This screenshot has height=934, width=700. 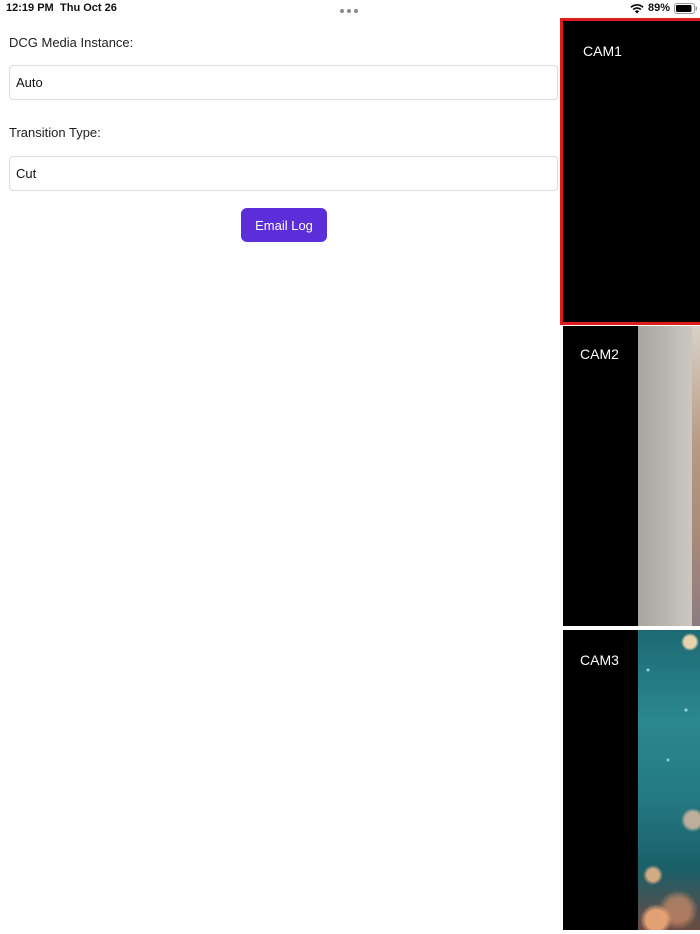 I want to click on email-log-button: Email Log, so click(x=284, y=225).